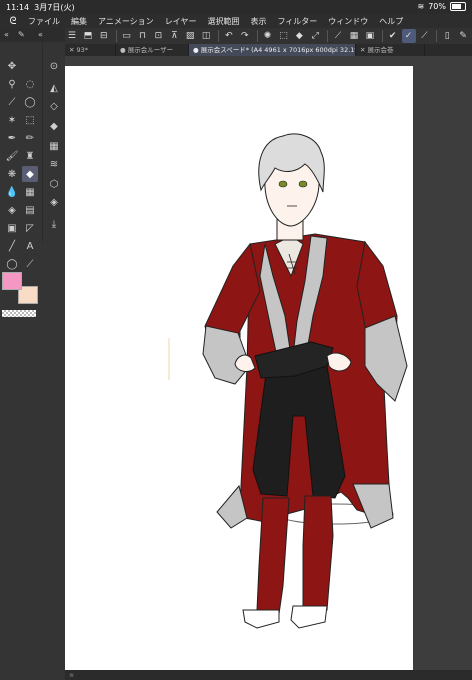  What do you see at coordinates (390, 50) in the screenshot?
I see `tab-document: ✕ 展示会巻` at bounding box center [390, 50].